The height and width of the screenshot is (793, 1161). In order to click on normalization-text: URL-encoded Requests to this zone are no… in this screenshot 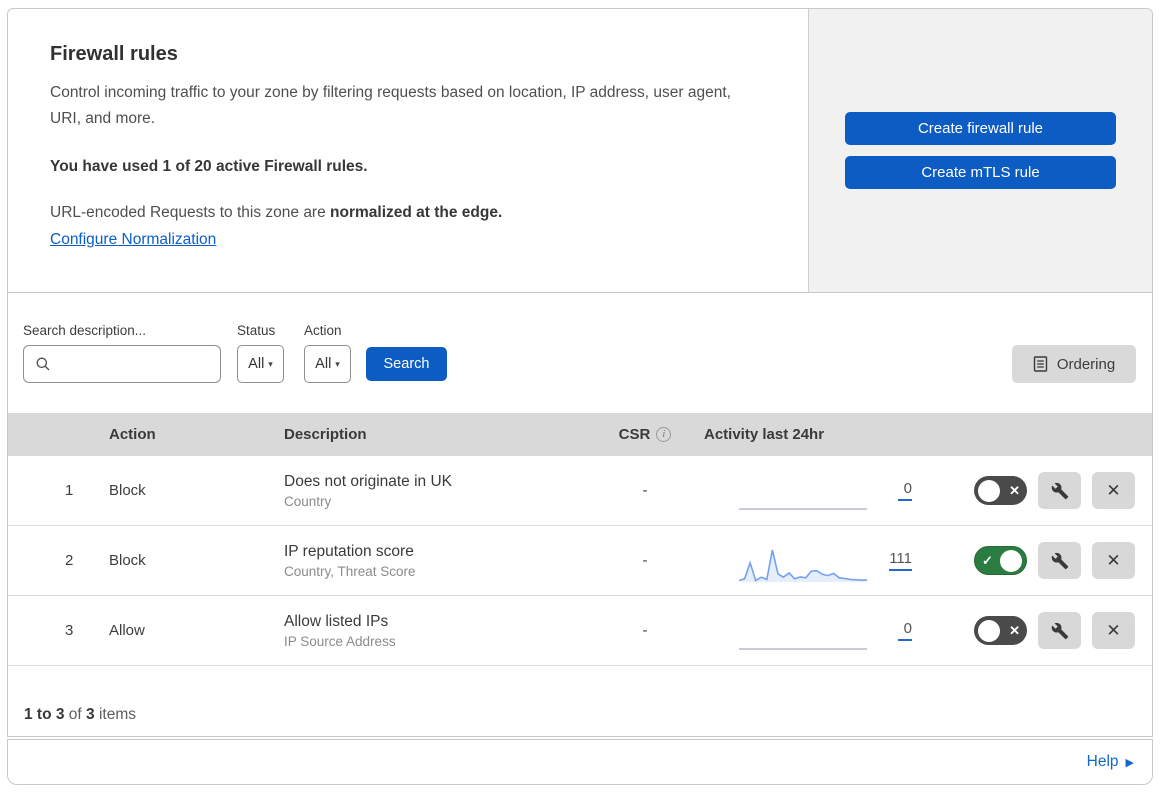, I will do `click(276, 212)`.